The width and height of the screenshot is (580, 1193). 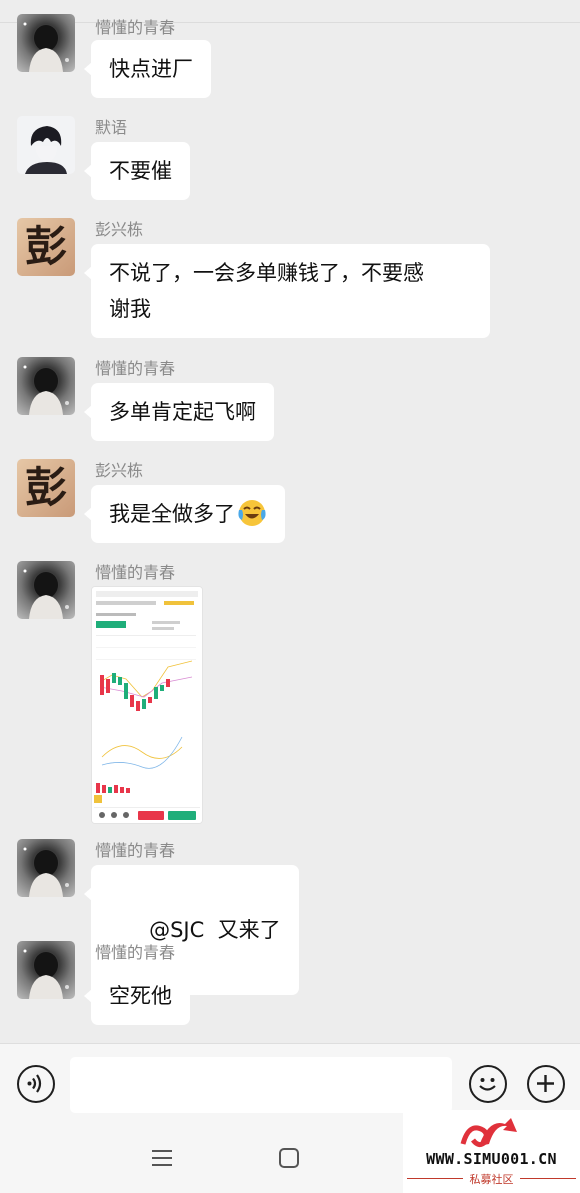 What do you see at coordinates (266, 273) in the screenshot?
I see `message-text-line: 不说了，一会多单赚钱了，不要感` at bounding box center [266, 273].